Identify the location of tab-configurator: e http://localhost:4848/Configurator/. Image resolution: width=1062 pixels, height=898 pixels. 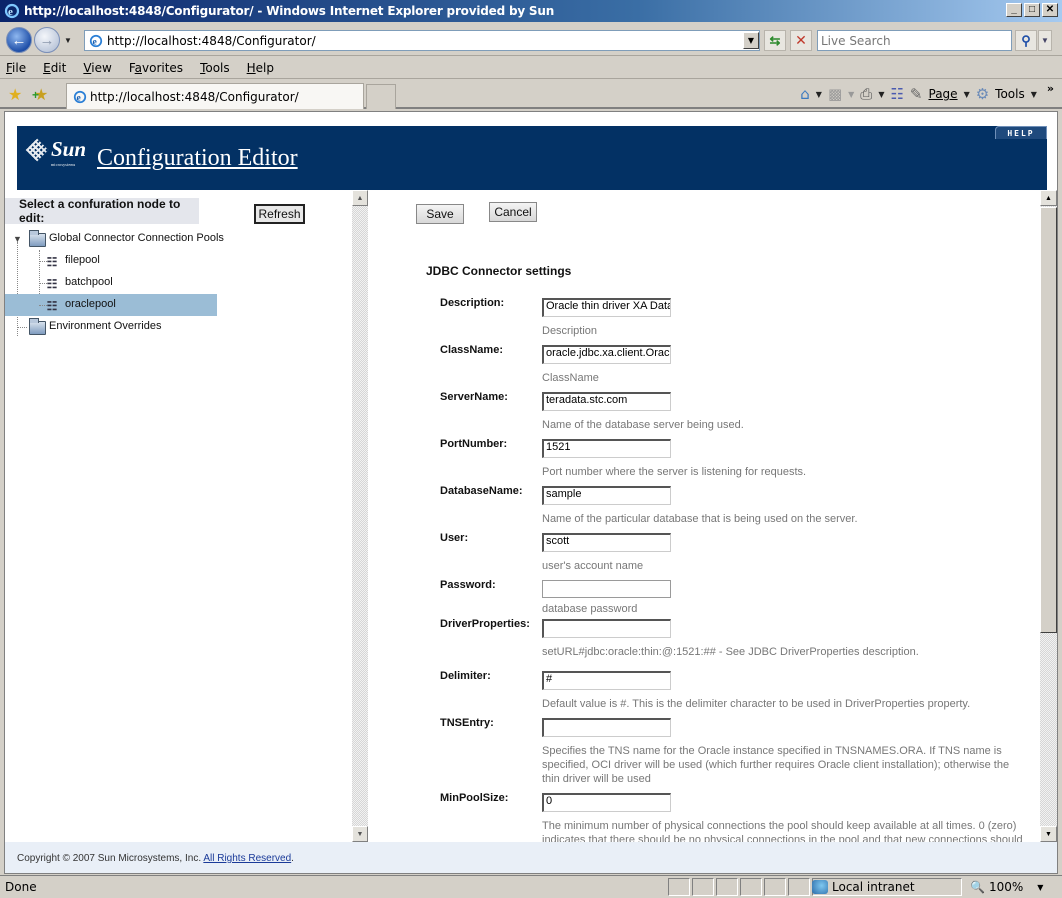
(215, 96).